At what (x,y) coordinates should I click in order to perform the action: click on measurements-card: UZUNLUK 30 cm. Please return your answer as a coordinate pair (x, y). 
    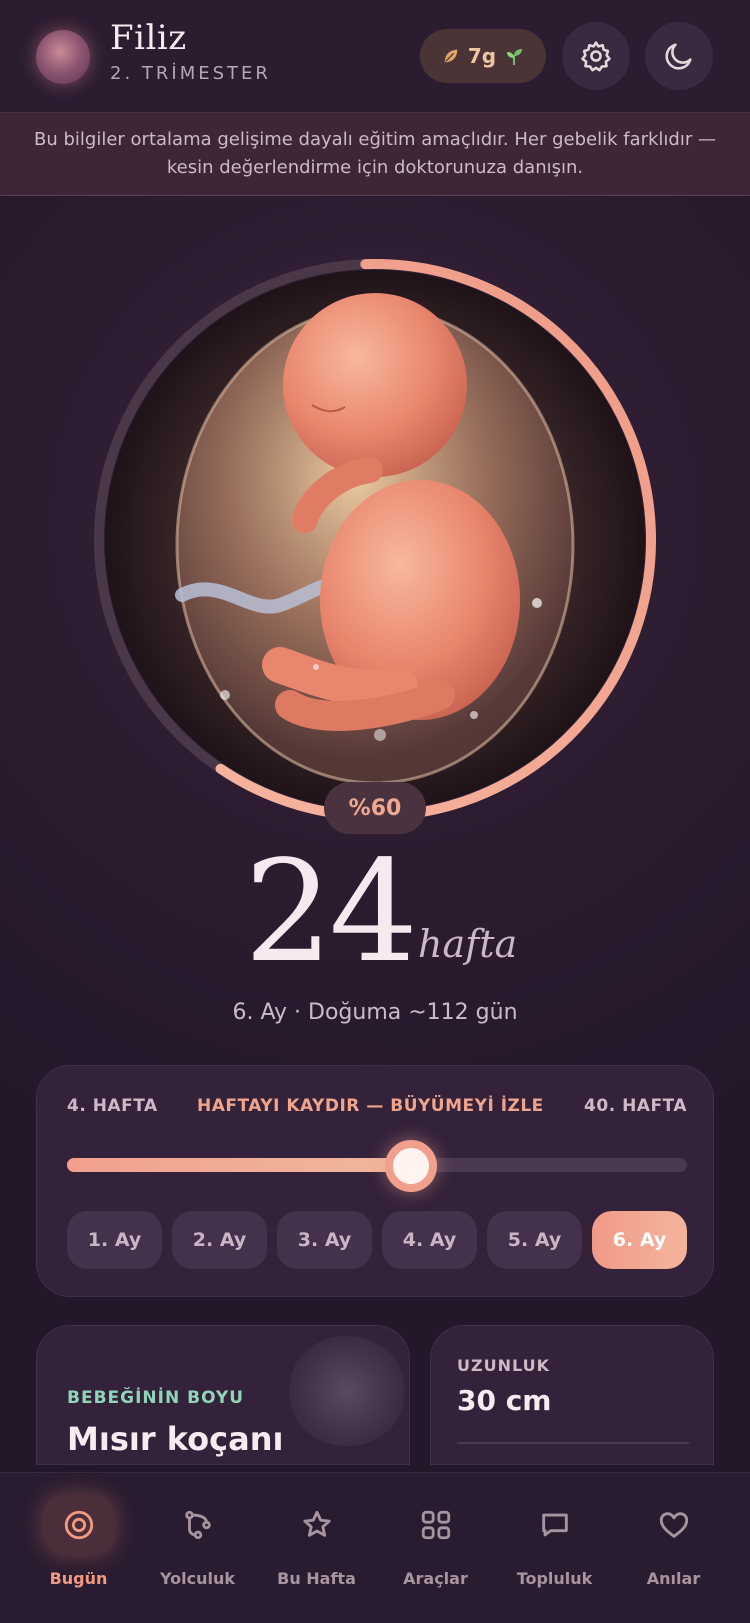
    Looking at the image, I should click on (572, 1395).